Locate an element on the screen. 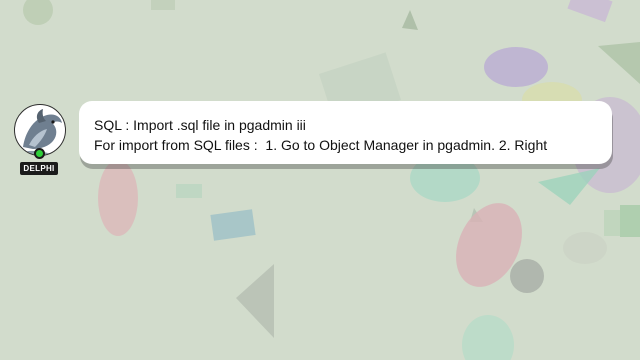 This screenshot has width=640, height=360. avatar-name-tag: DELPHI is located at coordinates (39, 168).